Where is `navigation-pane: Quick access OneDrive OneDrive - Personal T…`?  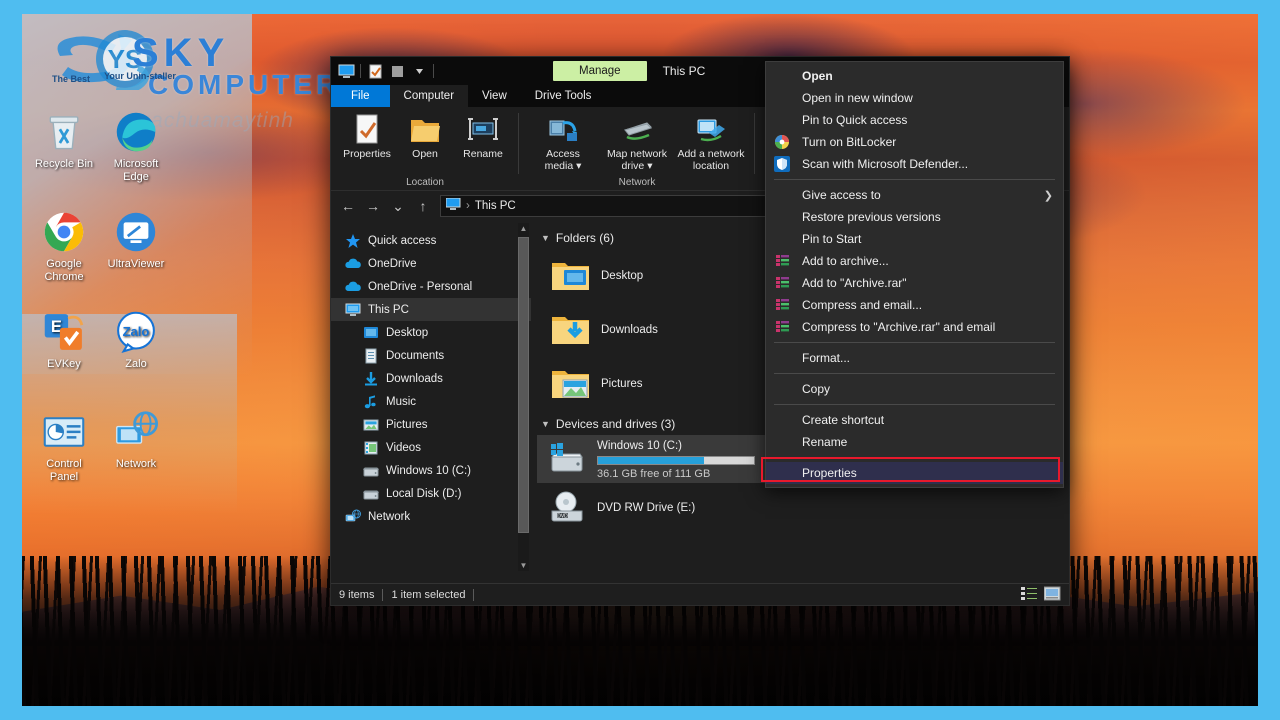 navigation-pane: Quick access OneDrive OneDrive - Personal T… is located at coordinates (431, 397).